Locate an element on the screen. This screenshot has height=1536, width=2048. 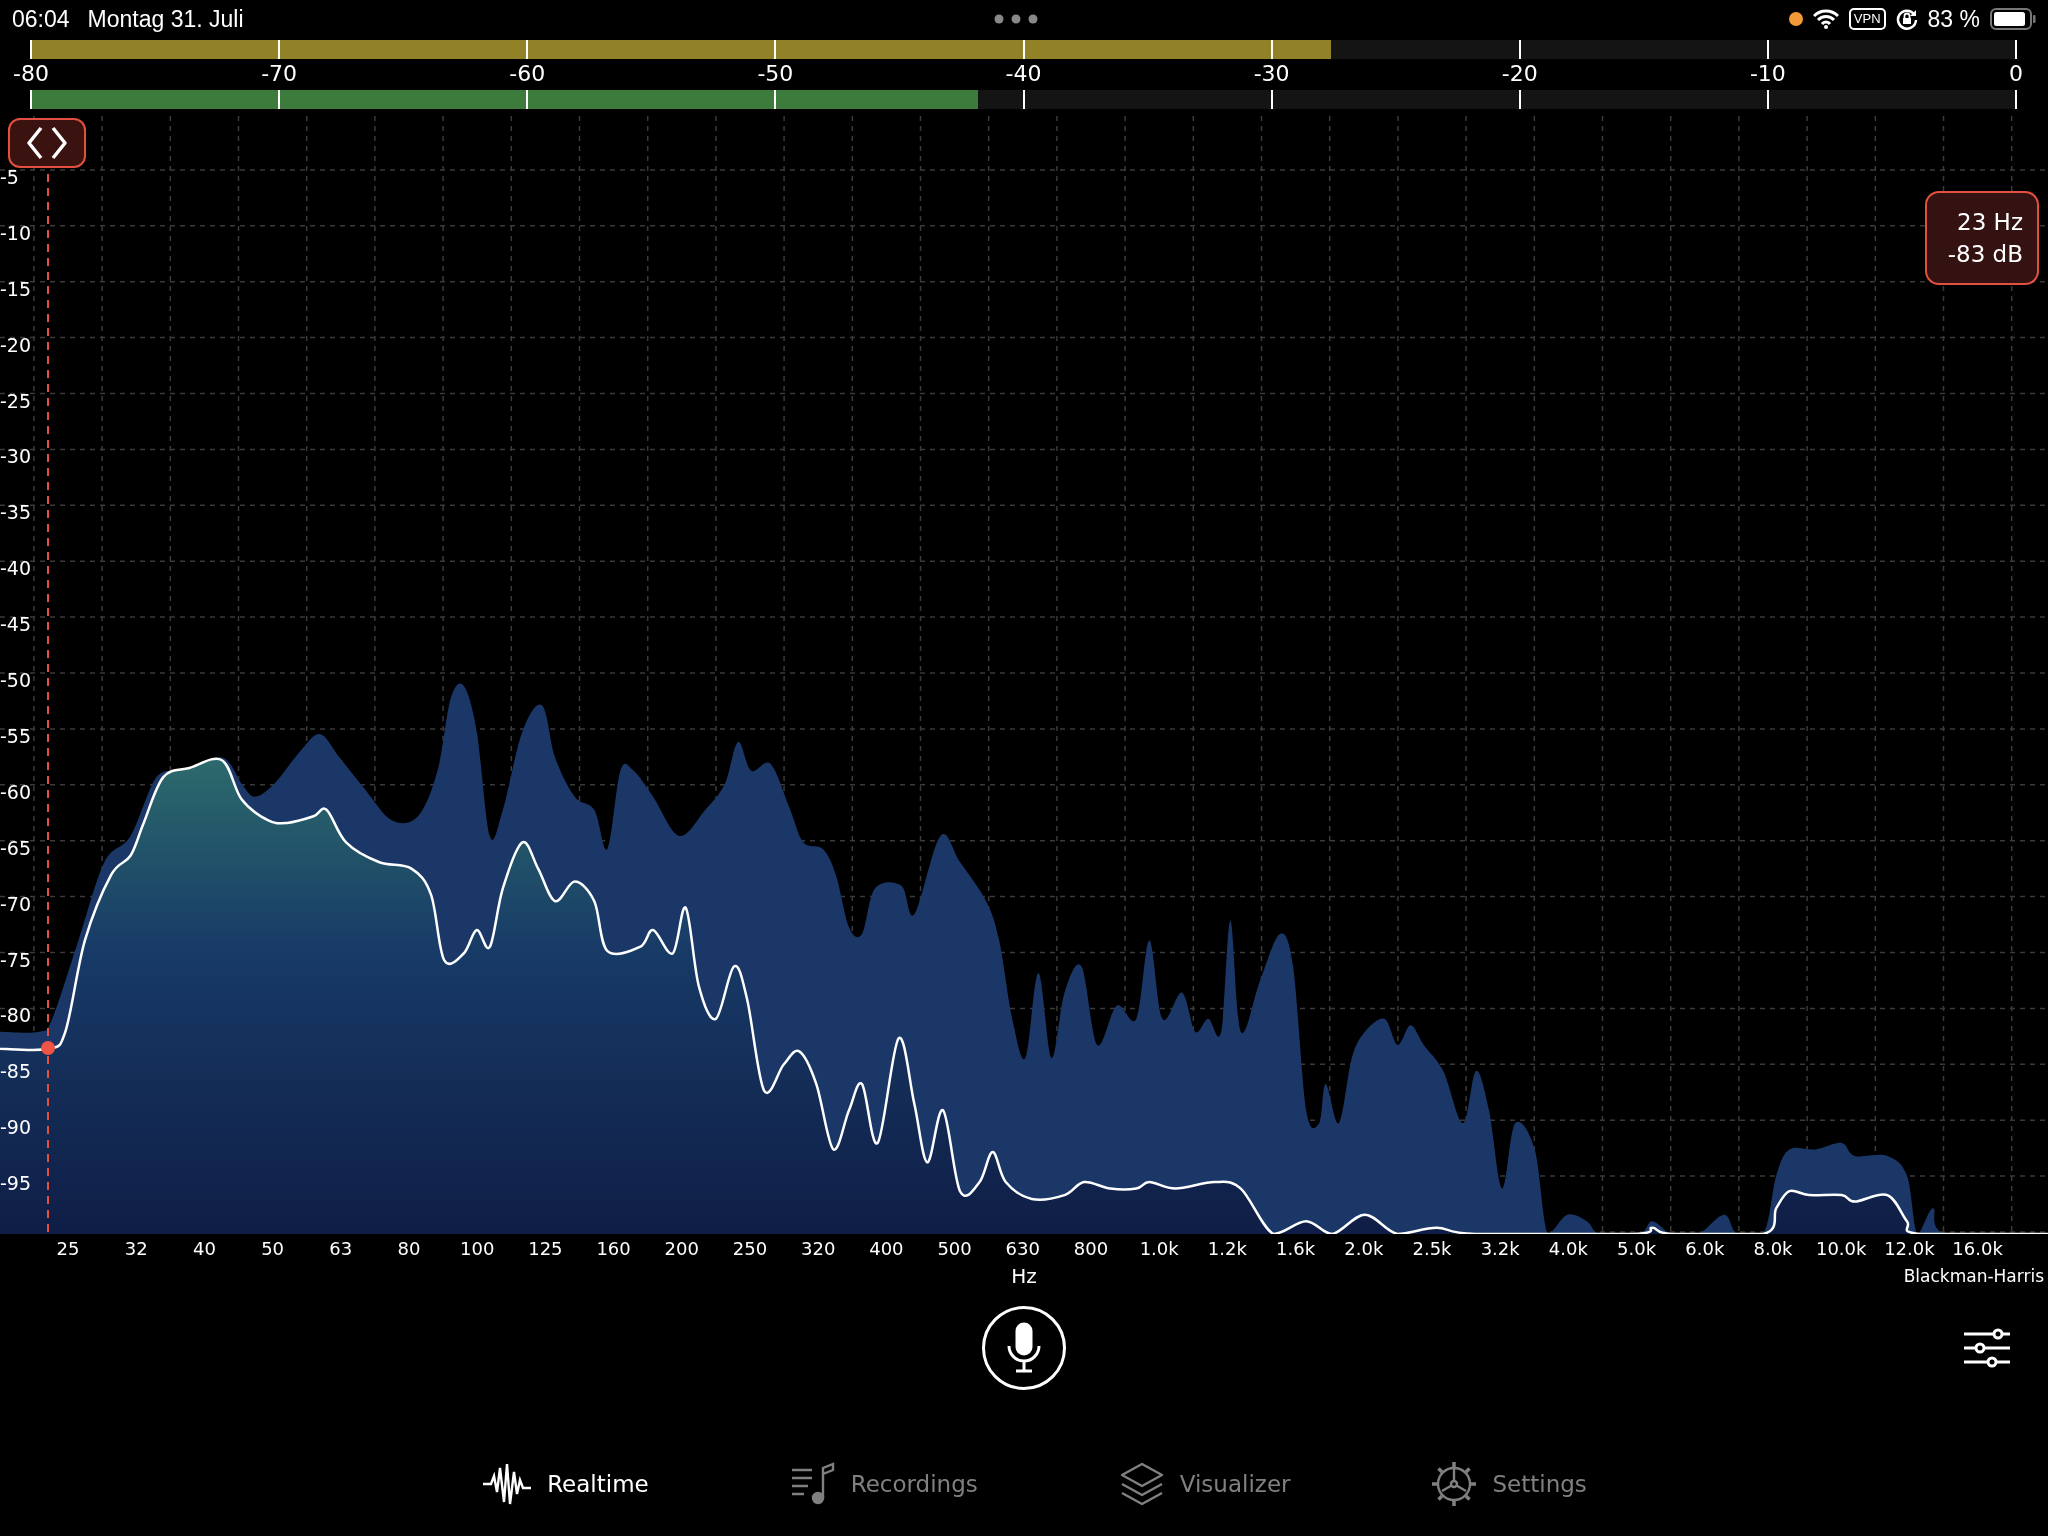
frequency-axis-label: 10.0k is located at coordinates (1841, 1248).